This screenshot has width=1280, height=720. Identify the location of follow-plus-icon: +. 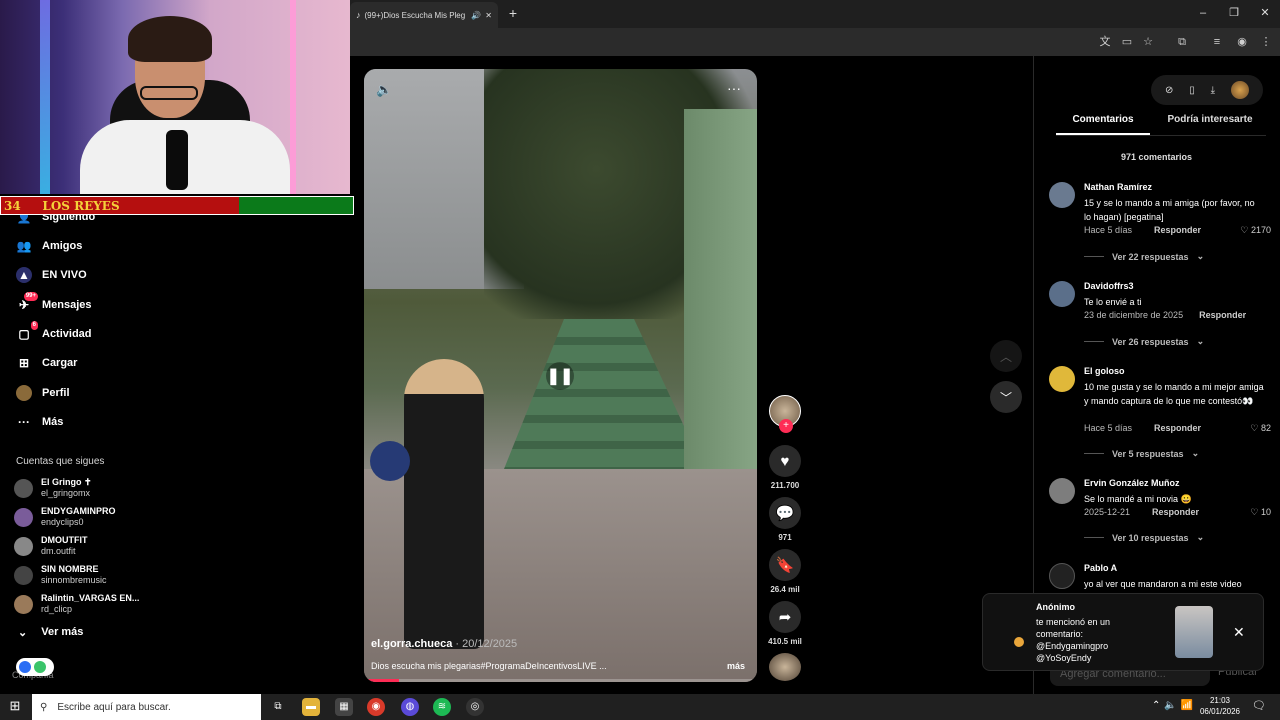
(786, 426).